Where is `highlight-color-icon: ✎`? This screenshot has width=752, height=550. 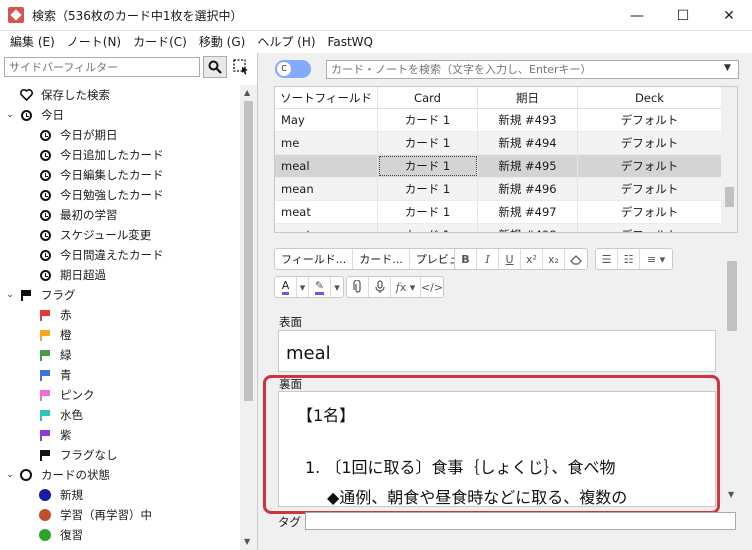
highlight-color-icon: ✎ is located at coordinates (320, 287).